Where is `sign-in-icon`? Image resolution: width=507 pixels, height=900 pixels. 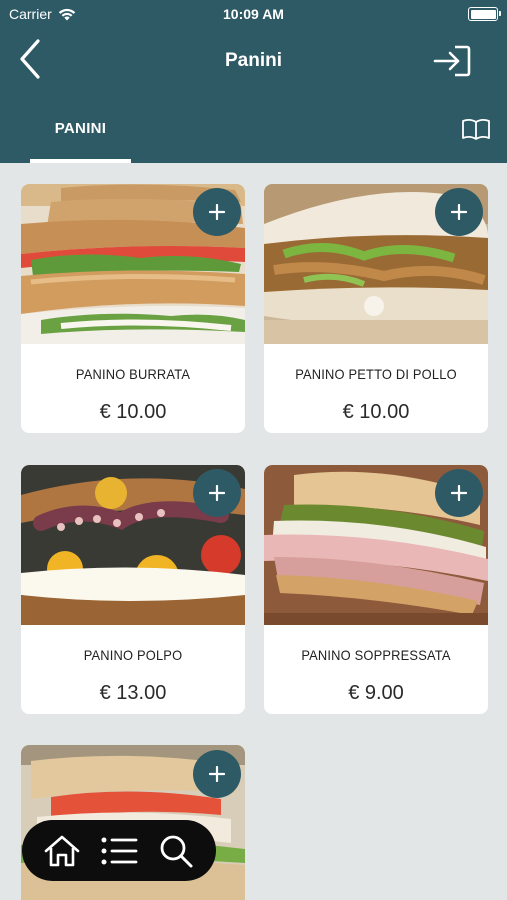
sign-in-icon is located at coordinates (452, 61).